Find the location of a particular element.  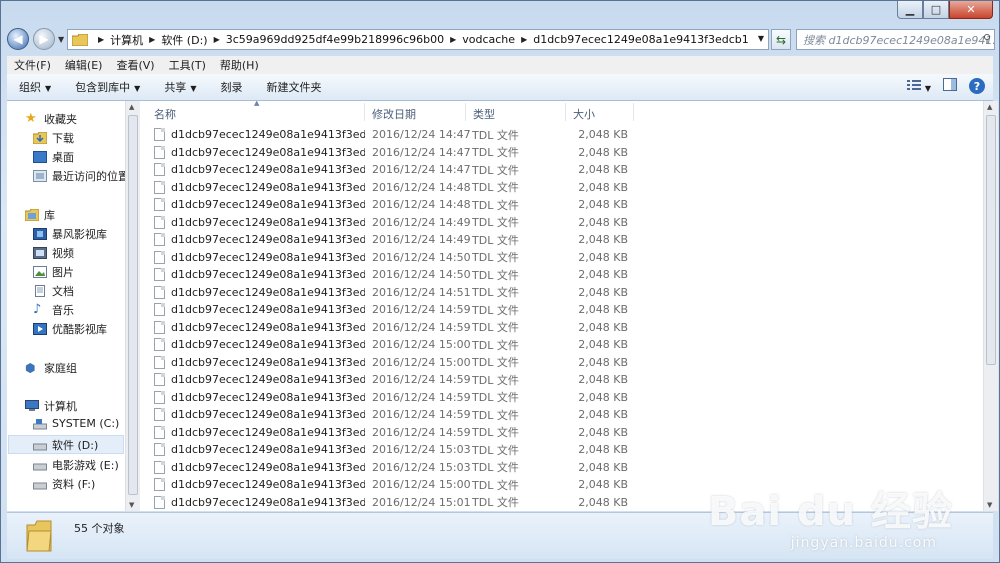

forward-arrow-icon: ▶ is located at coordinates (44, 39).